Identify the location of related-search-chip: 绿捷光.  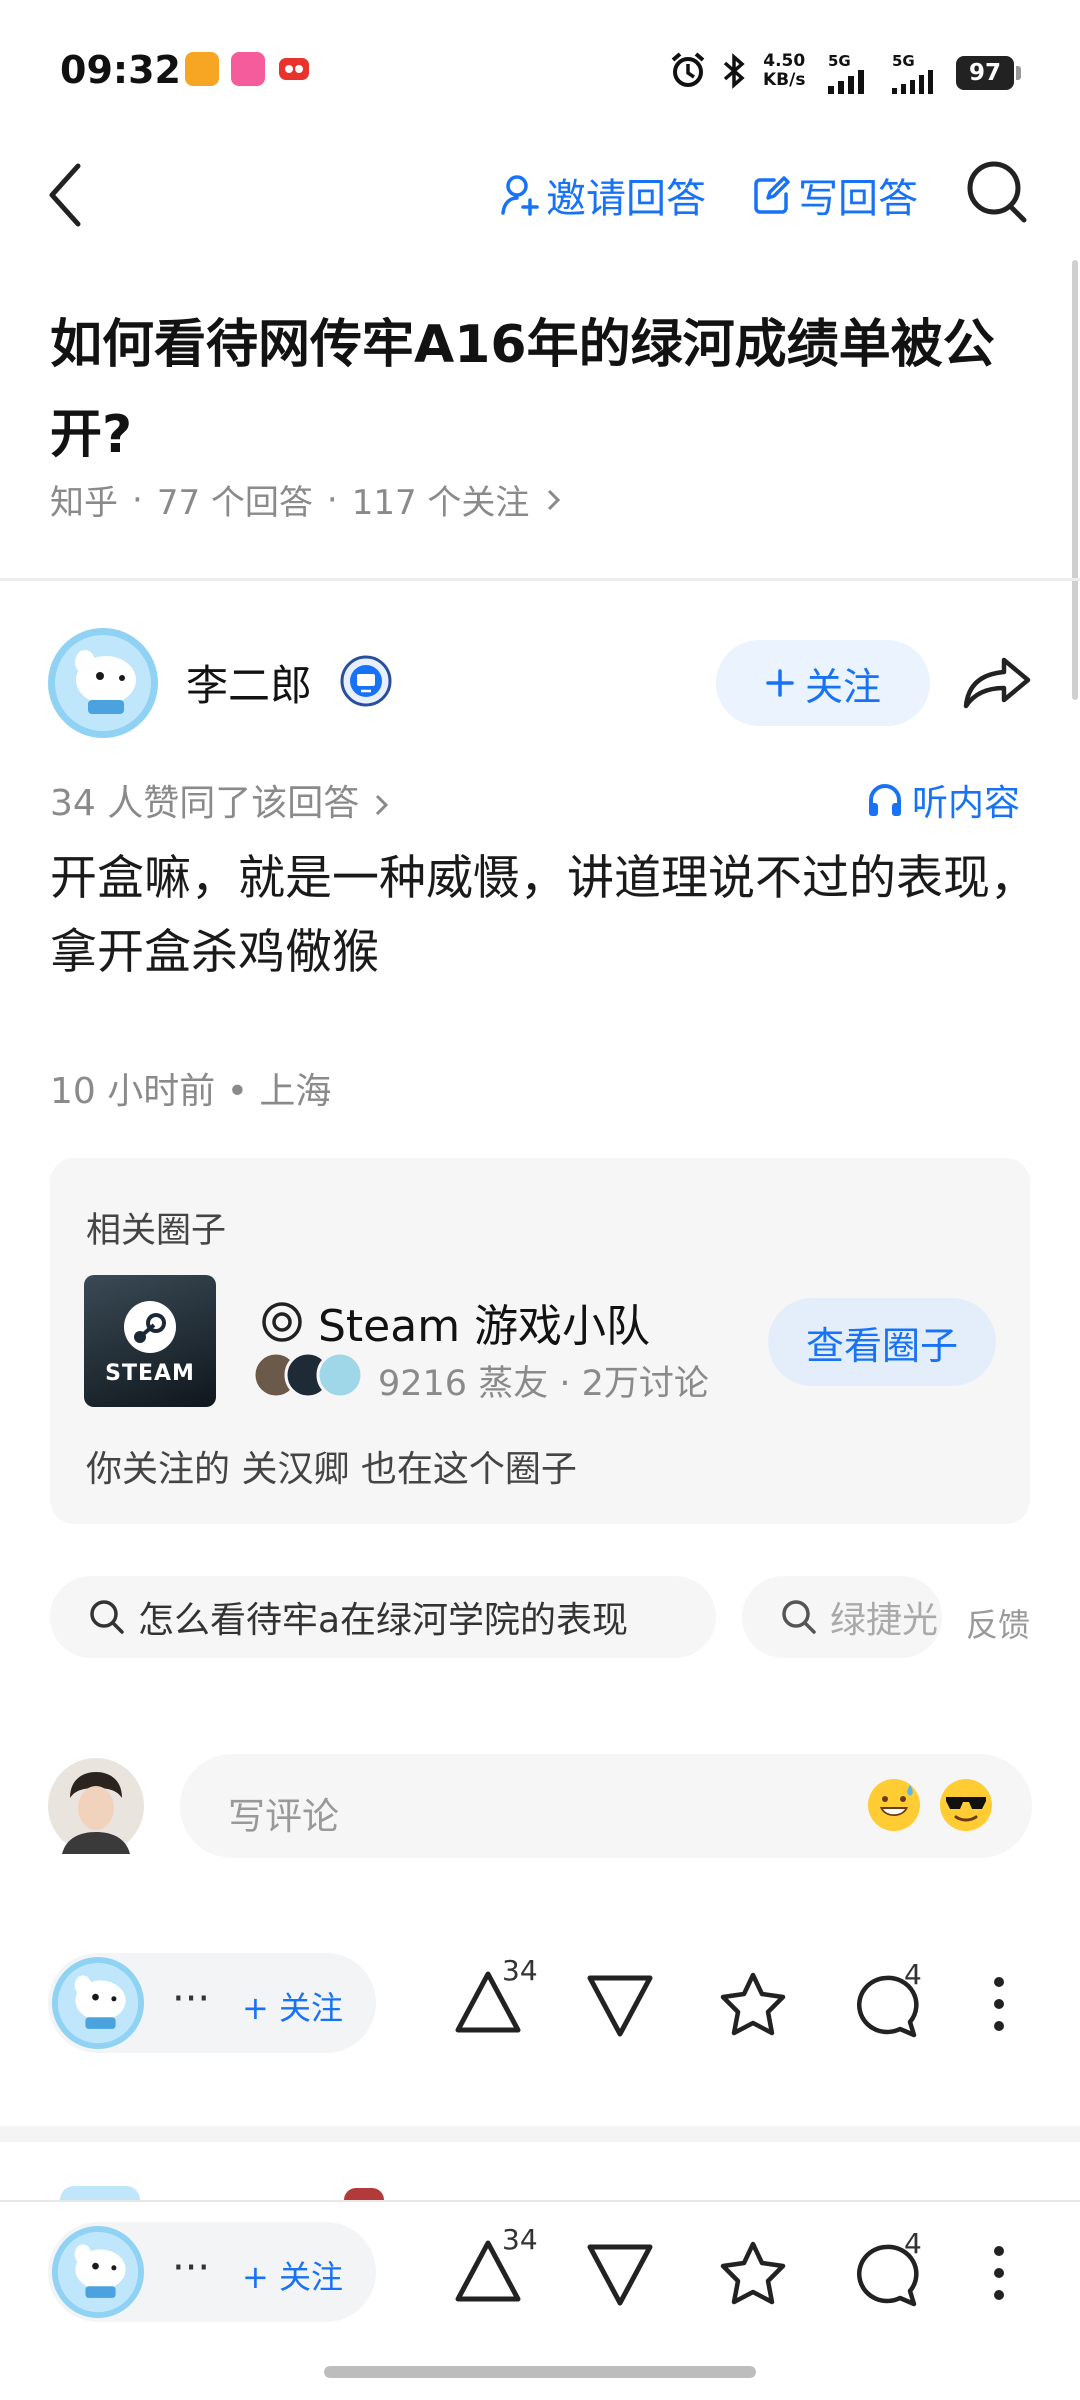
(842, 1617).